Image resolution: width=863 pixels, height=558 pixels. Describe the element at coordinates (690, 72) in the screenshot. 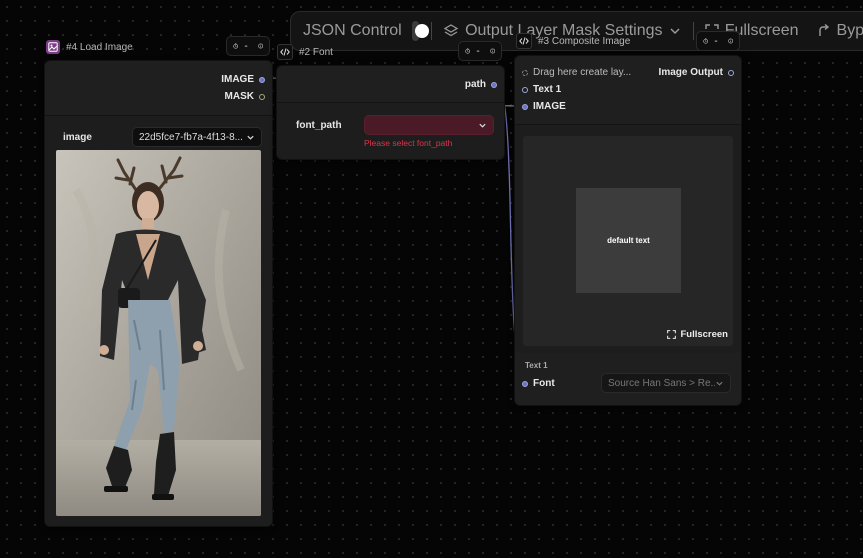

I see `output-image-label: Image Output` at that location.